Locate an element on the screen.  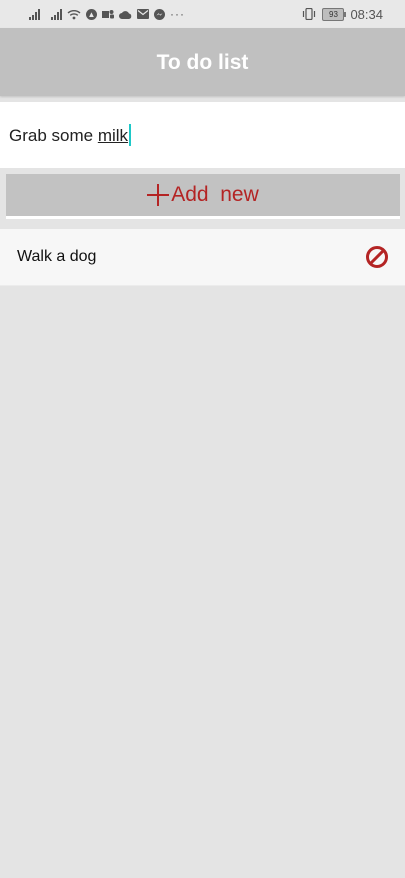
list-item: Walk a dog is located at coordinates (202, 257).